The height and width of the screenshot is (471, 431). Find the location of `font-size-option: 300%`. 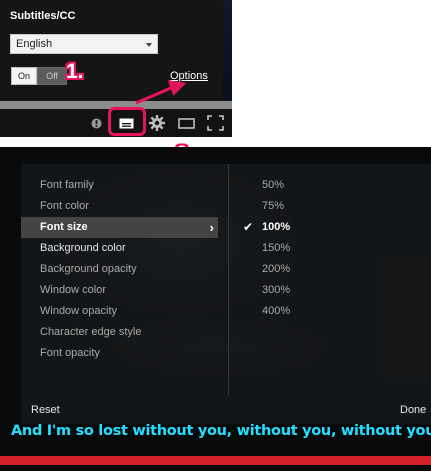

font-size-option: 300% is located at coordinates (276, 290).